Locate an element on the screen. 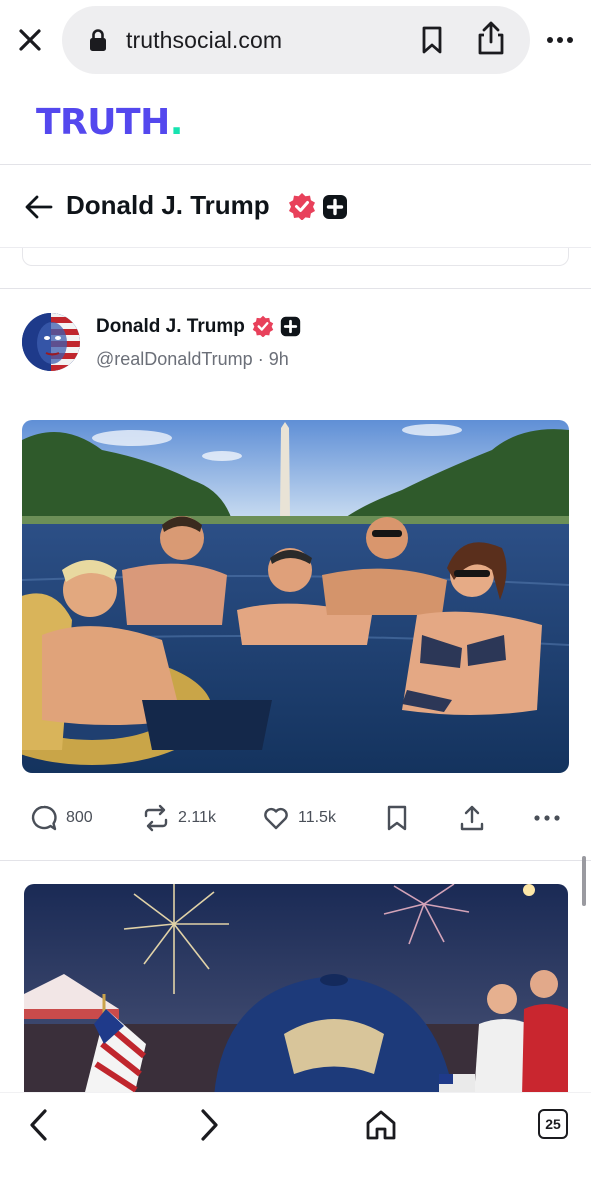  upload-icon is located at coordinates (472, 818).